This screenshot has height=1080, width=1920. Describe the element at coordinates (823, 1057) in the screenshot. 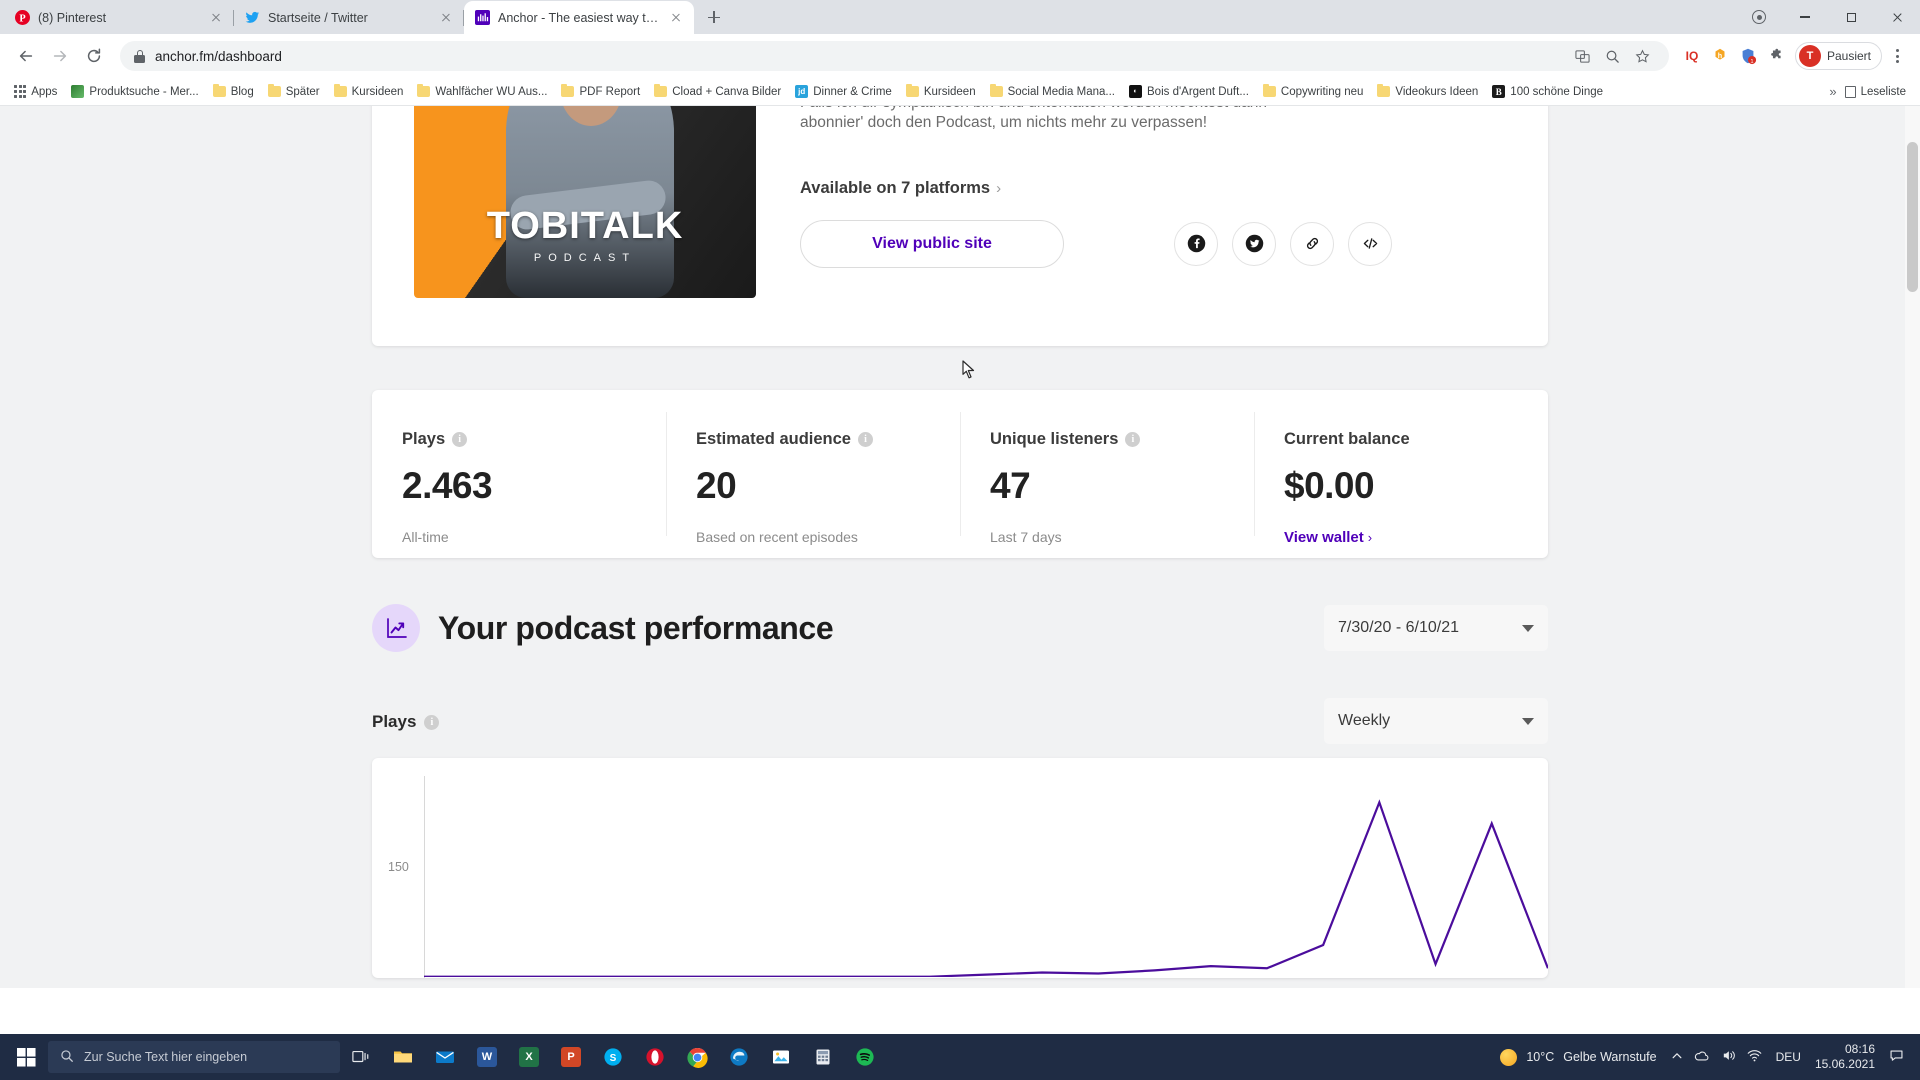

I see `calculator-icon` at that location.